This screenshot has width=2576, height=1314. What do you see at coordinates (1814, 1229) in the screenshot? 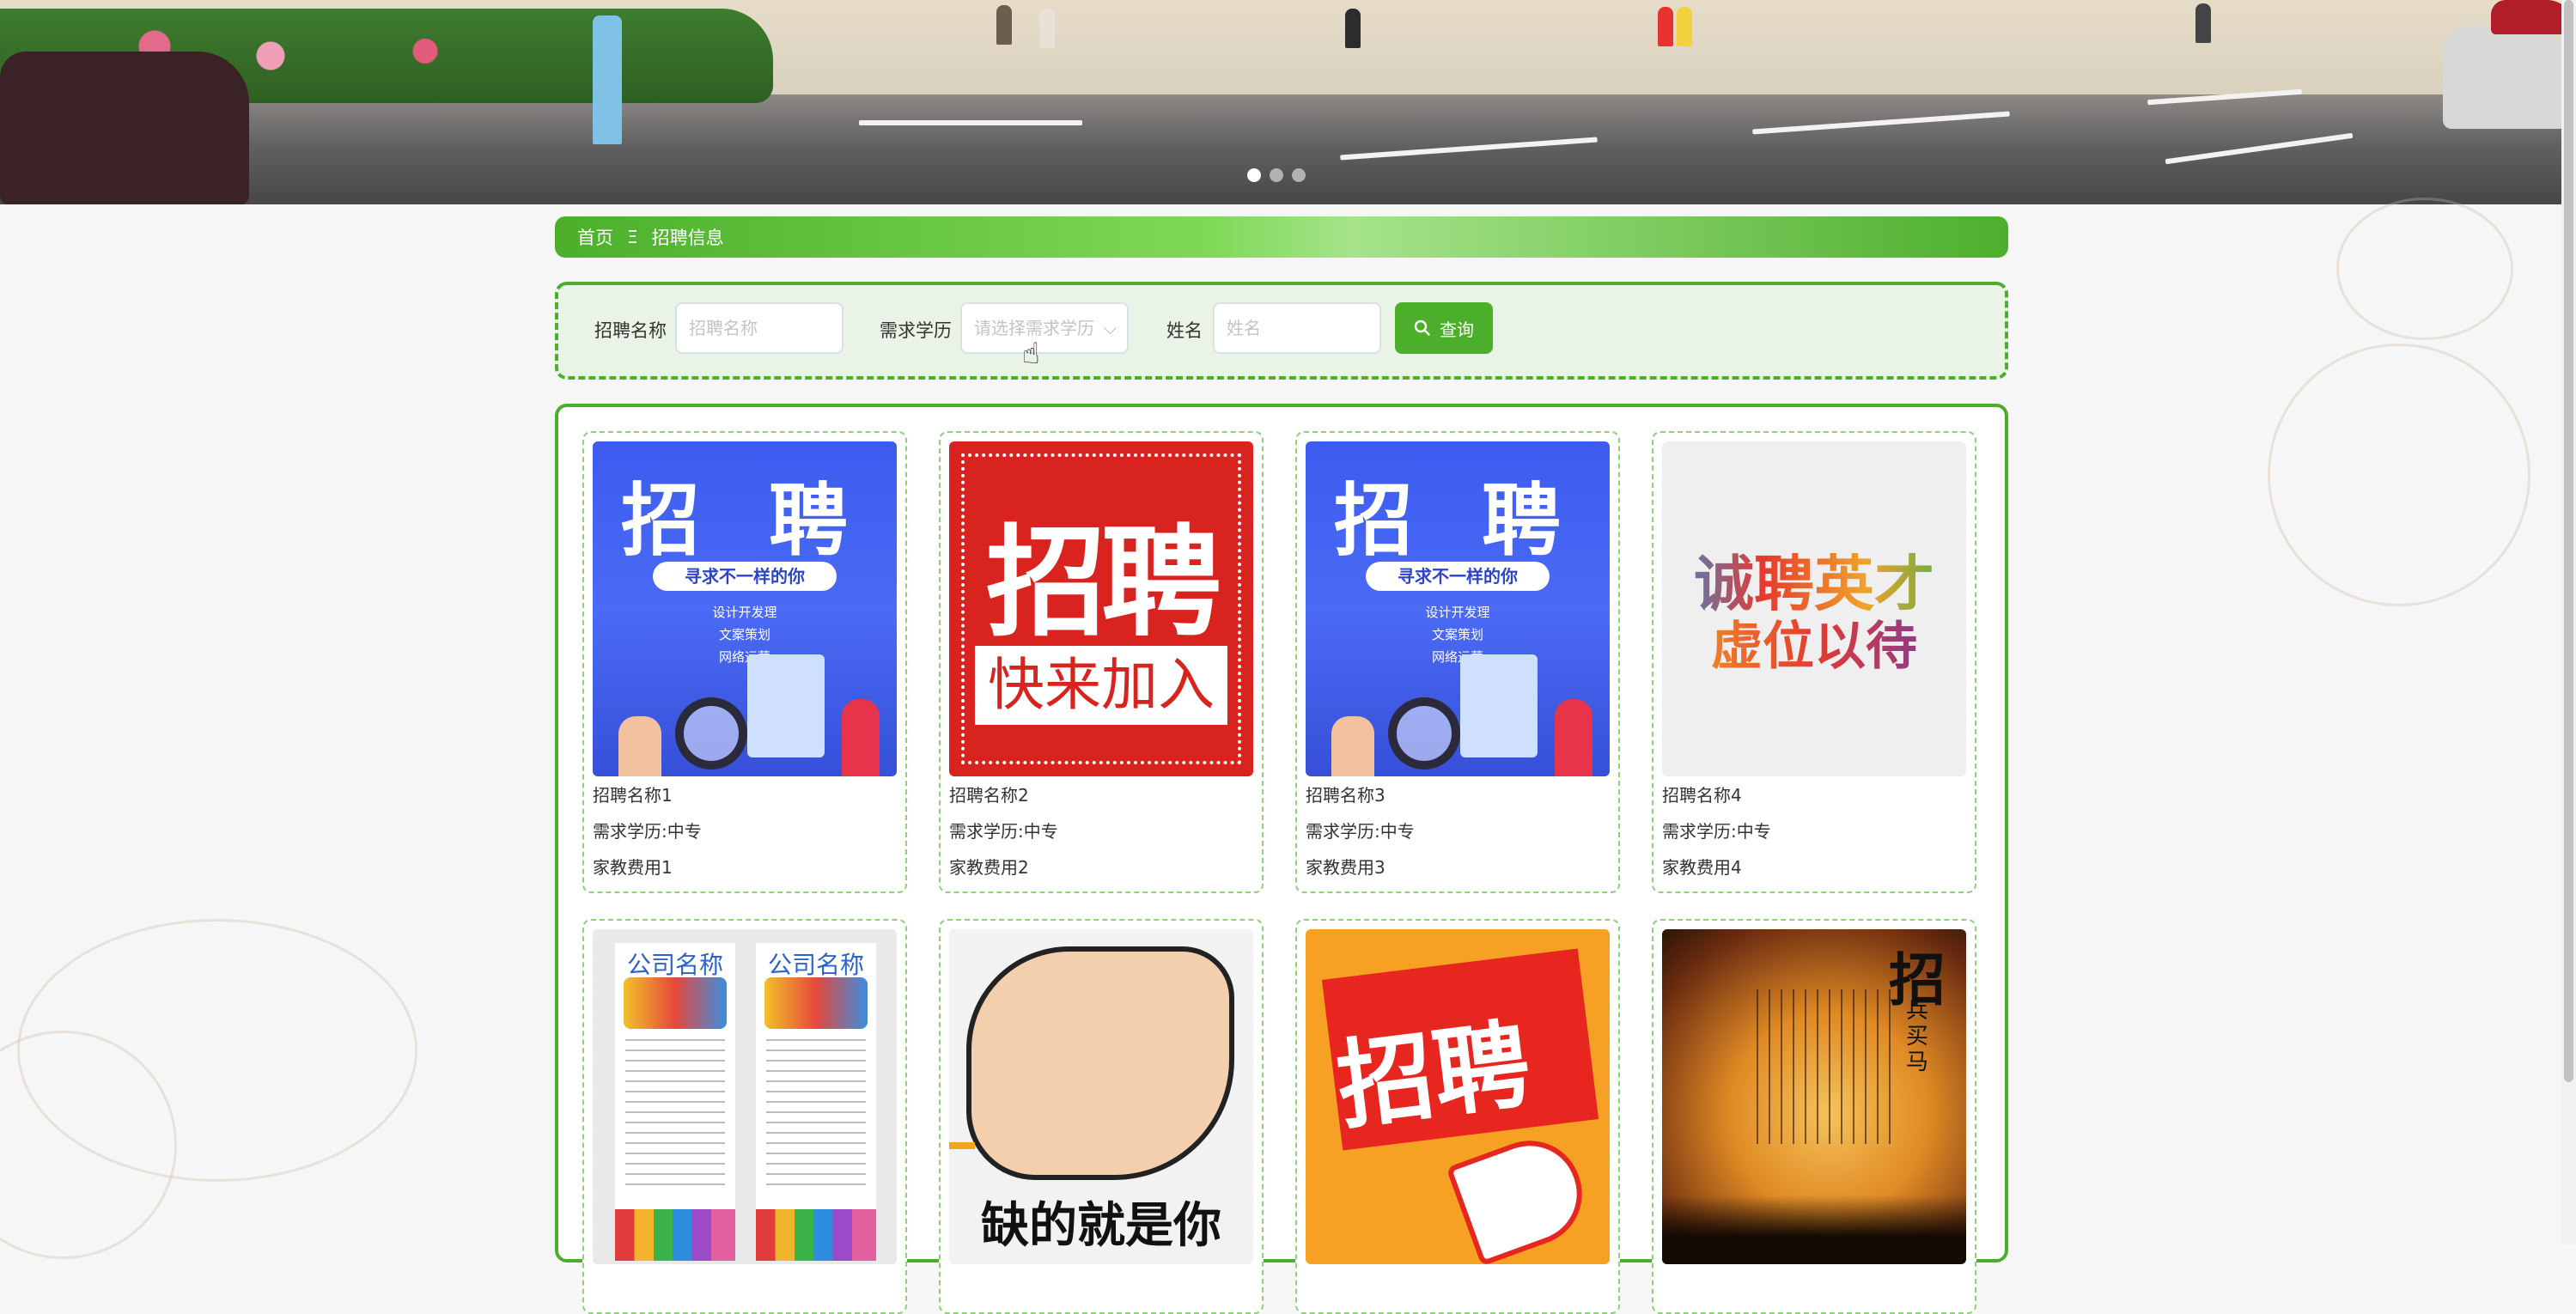
I see `poster-army-silhouette` at bounding box center [1814, 1229].